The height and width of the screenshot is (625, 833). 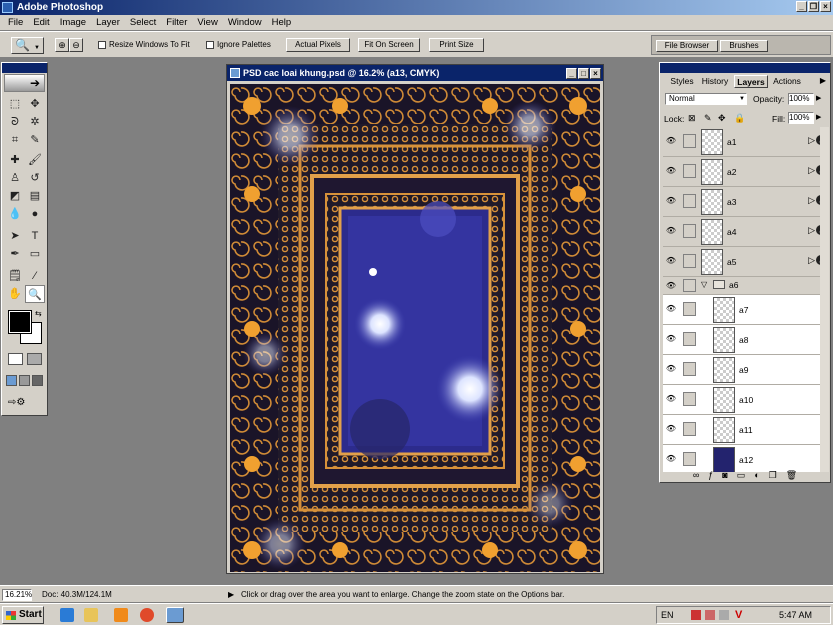 I want to click on adjustment-layer-icon: ◐, so click(x=756, y=475).